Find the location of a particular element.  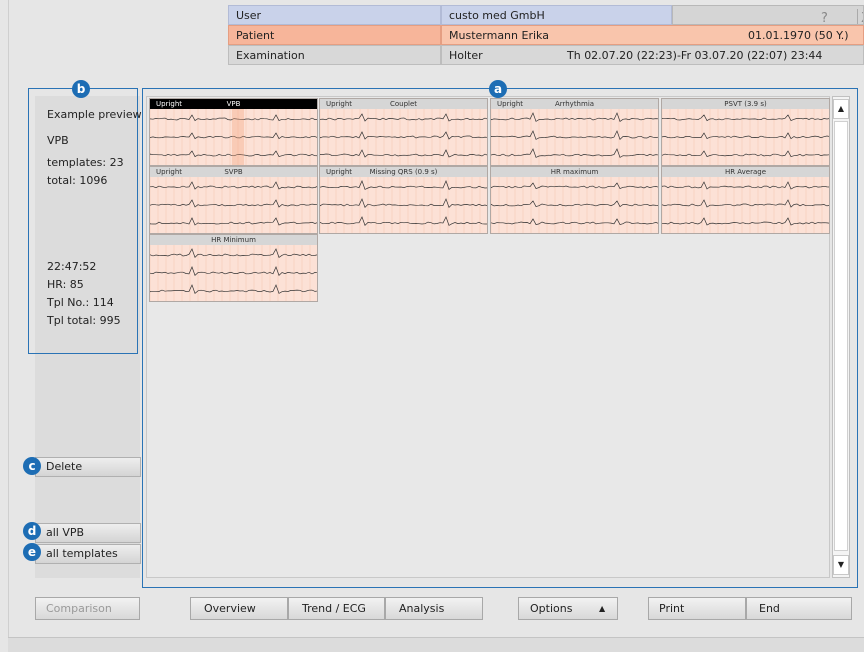

event-highlight is located at coordinates (238, 137).